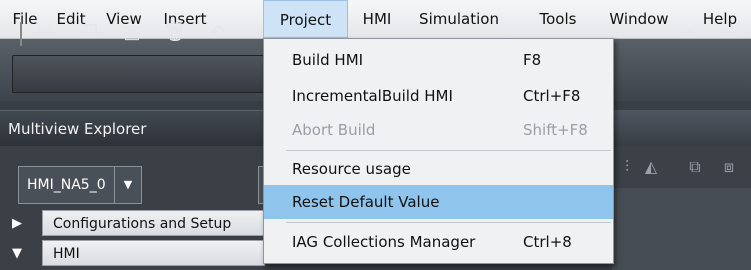 The height and width of the screenshot is (270, 751). What do you see at coordinates (695, 167) in the screenshot?
I see `group-icon: ⧉` at bounding box center [695, 167].